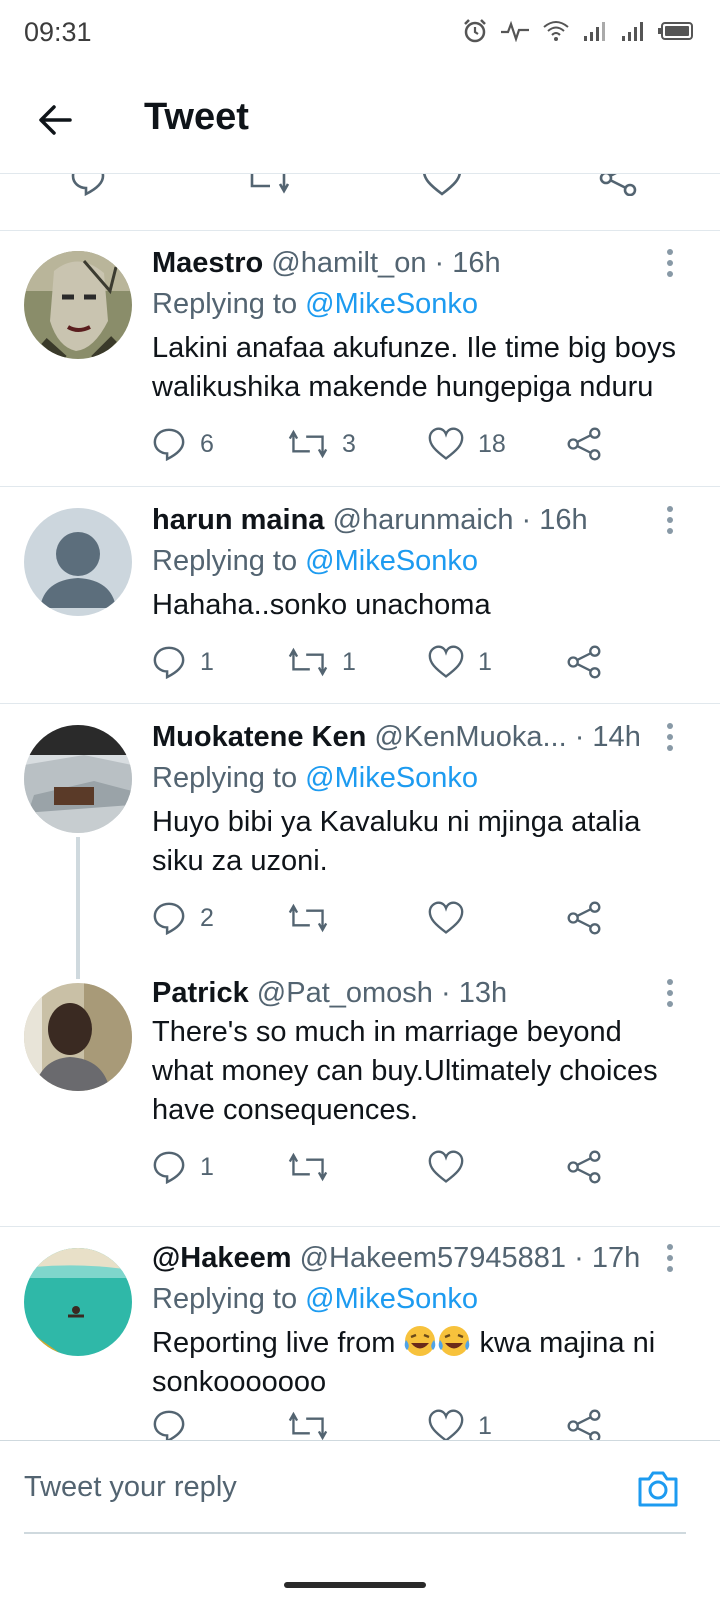  I want to click on tweet-header: Maestro @hamilt_on · 16h, so click(411, 263).